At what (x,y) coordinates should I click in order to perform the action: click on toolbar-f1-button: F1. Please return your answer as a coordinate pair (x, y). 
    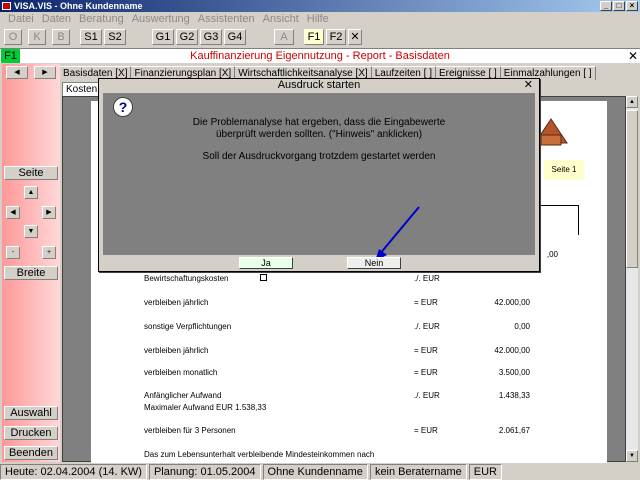
    Looking at the image, I should click on (314, 37).